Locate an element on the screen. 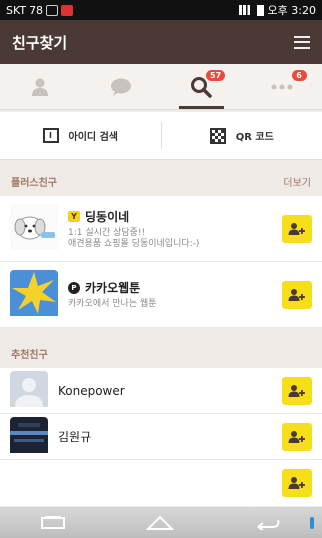 The height and width of the screenshot is (538, 322). carrier-label: SKT is located at coordinates (16, 10).